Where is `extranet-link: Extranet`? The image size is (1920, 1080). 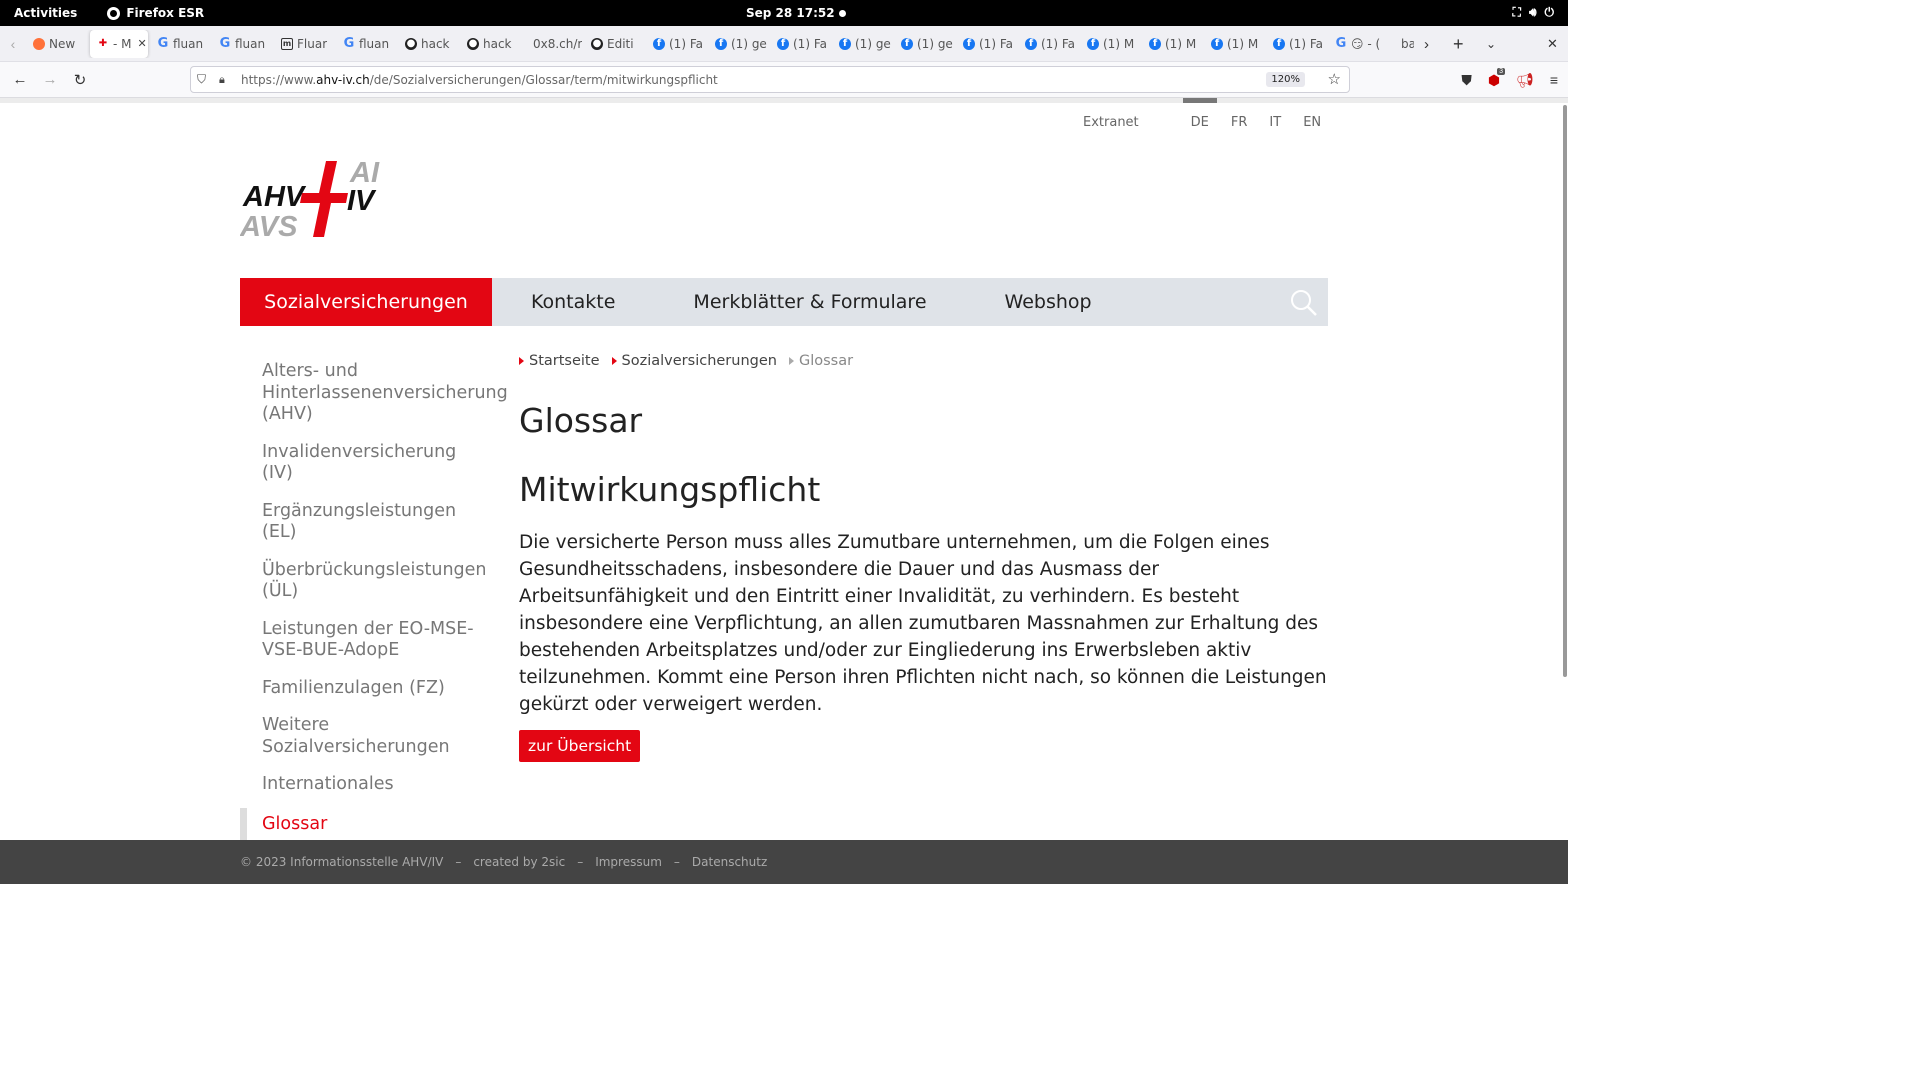
extranet-link: Extranet is located at coordinates (1111, 122).